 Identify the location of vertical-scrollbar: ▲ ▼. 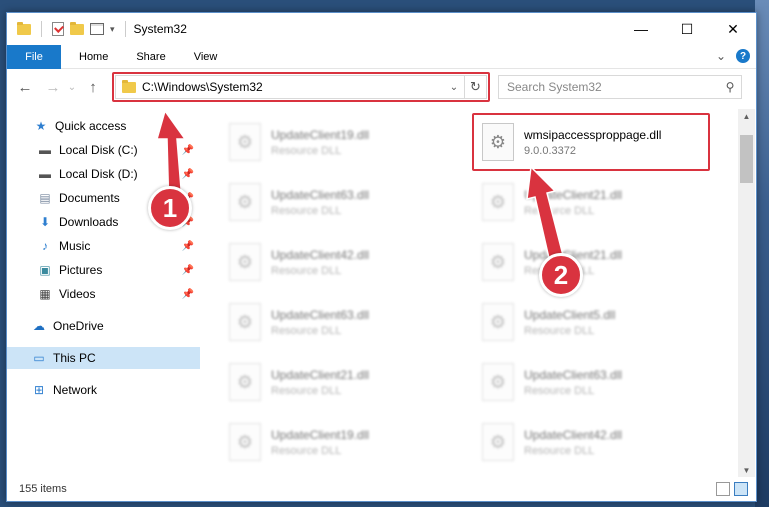
(746, 293).